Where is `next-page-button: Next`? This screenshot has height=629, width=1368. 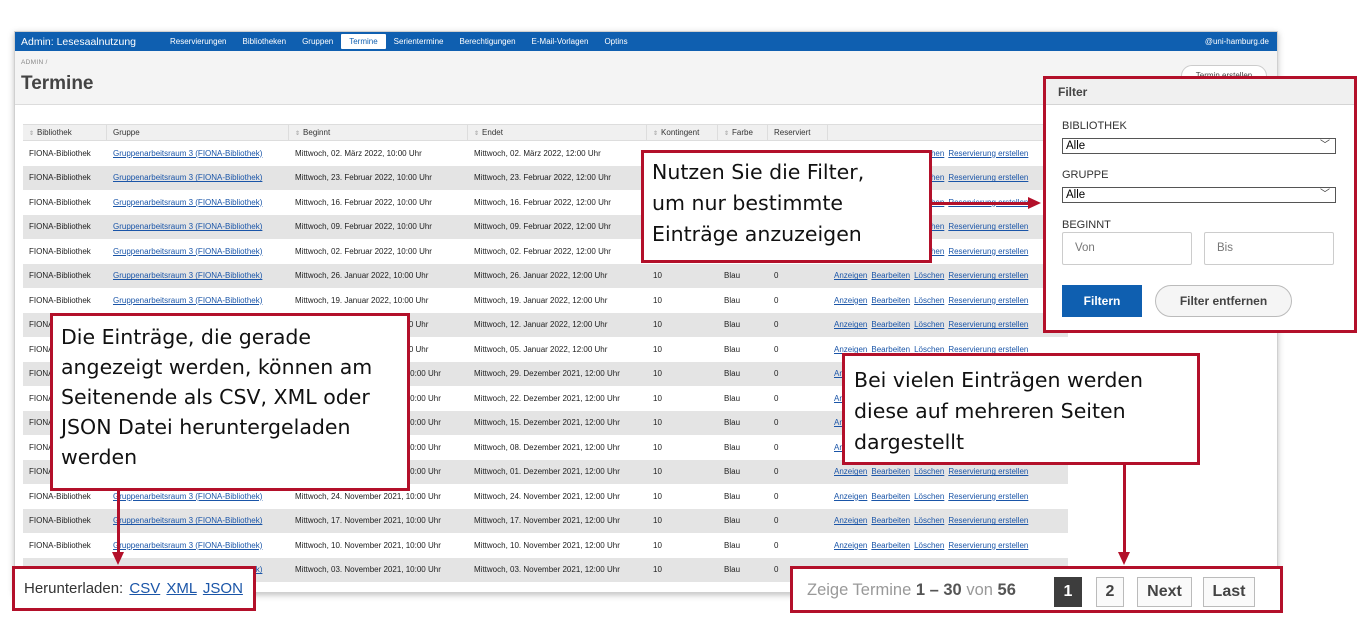
next-page-button: Next is located at coordinates (1164, 592).